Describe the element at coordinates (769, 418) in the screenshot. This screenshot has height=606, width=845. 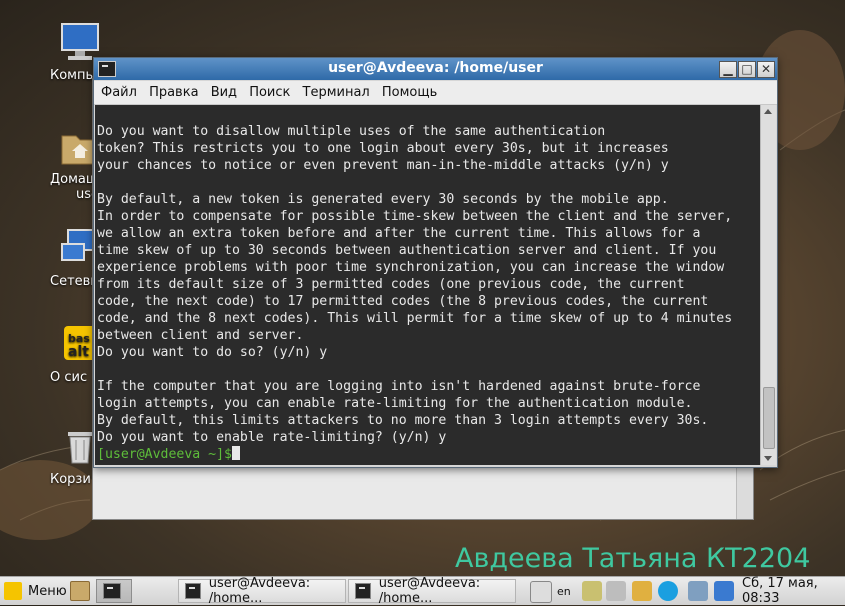
I see `scrollbar-thumb` at that location.